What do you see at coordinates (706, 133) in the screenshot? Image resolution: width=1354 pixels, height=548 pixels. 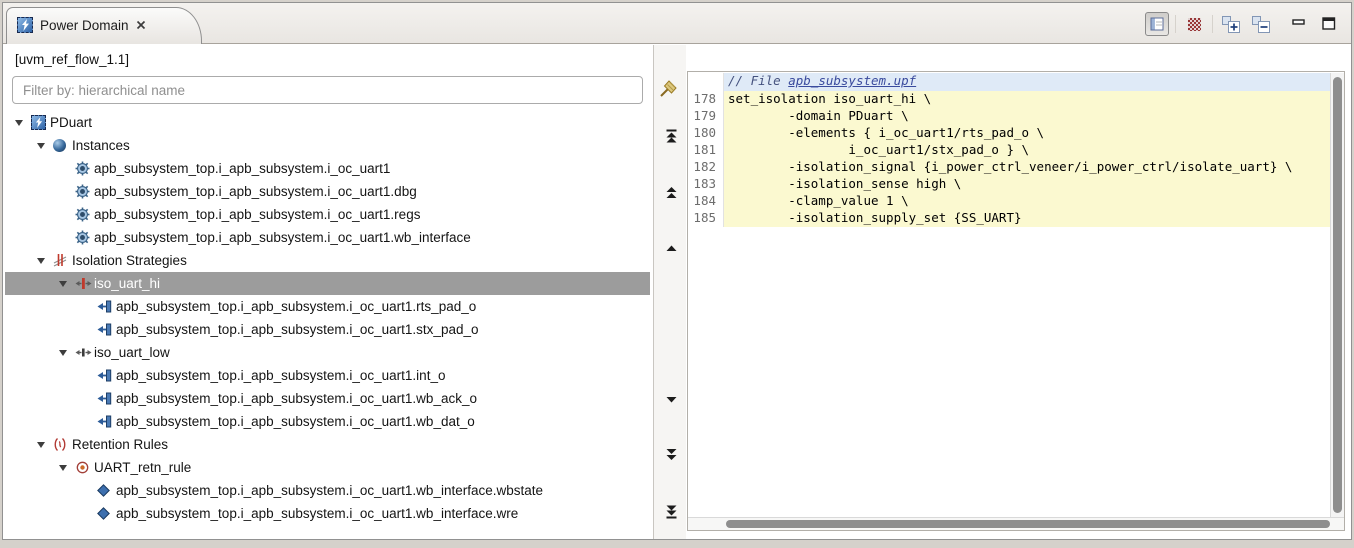 I see `line-number: 180` at bounding box center [706, 133].